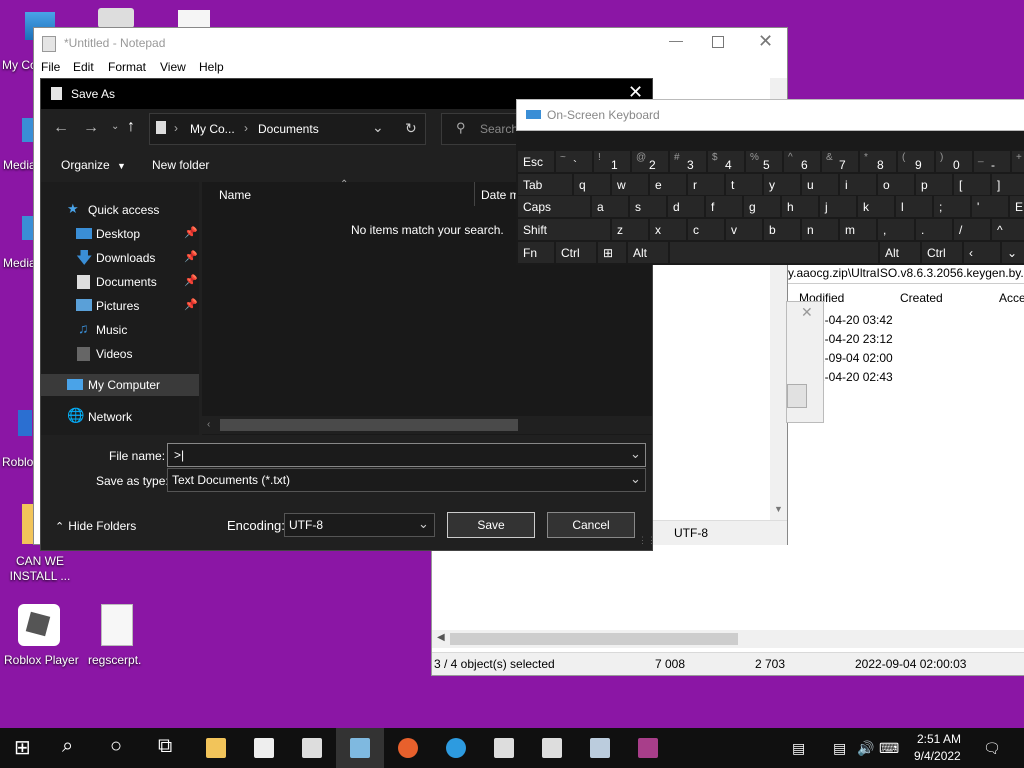 This screenshot has width=1024, height=768. Describe the element at coordinates (504, 748) in the screenshot. I see `taskbar-7zip` at that location.